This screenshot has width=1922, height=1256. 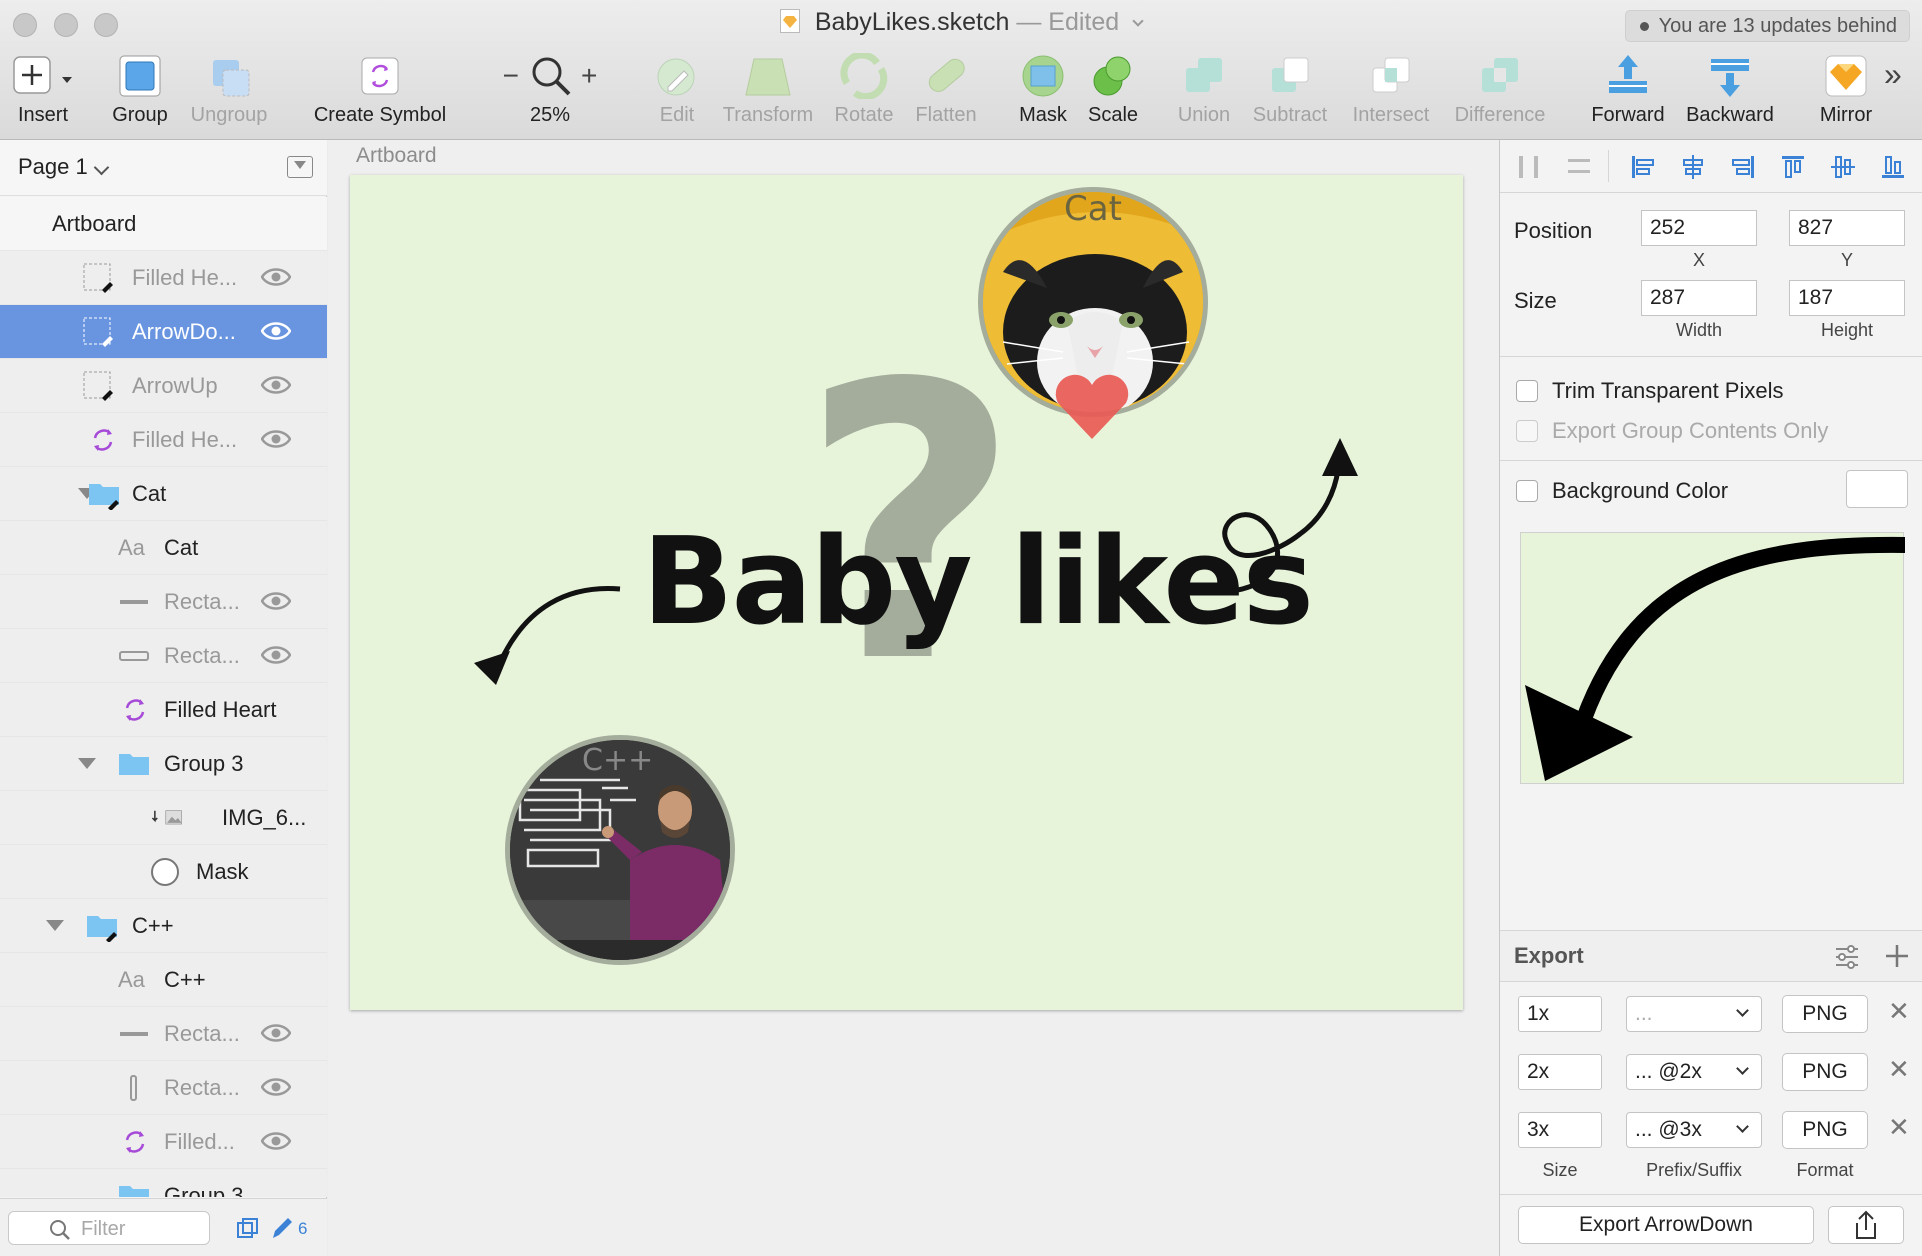 What do you see at coordinates (248, 1229) in the screenshot?
I see `artboards-filter-icon` at bounding box center [248, 1229].